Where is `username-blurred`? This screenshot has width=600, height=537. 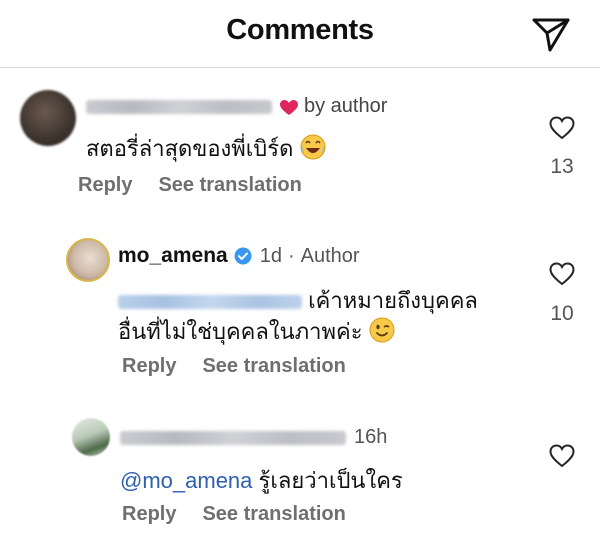
username-blurred is located at coordinates (233, 437).